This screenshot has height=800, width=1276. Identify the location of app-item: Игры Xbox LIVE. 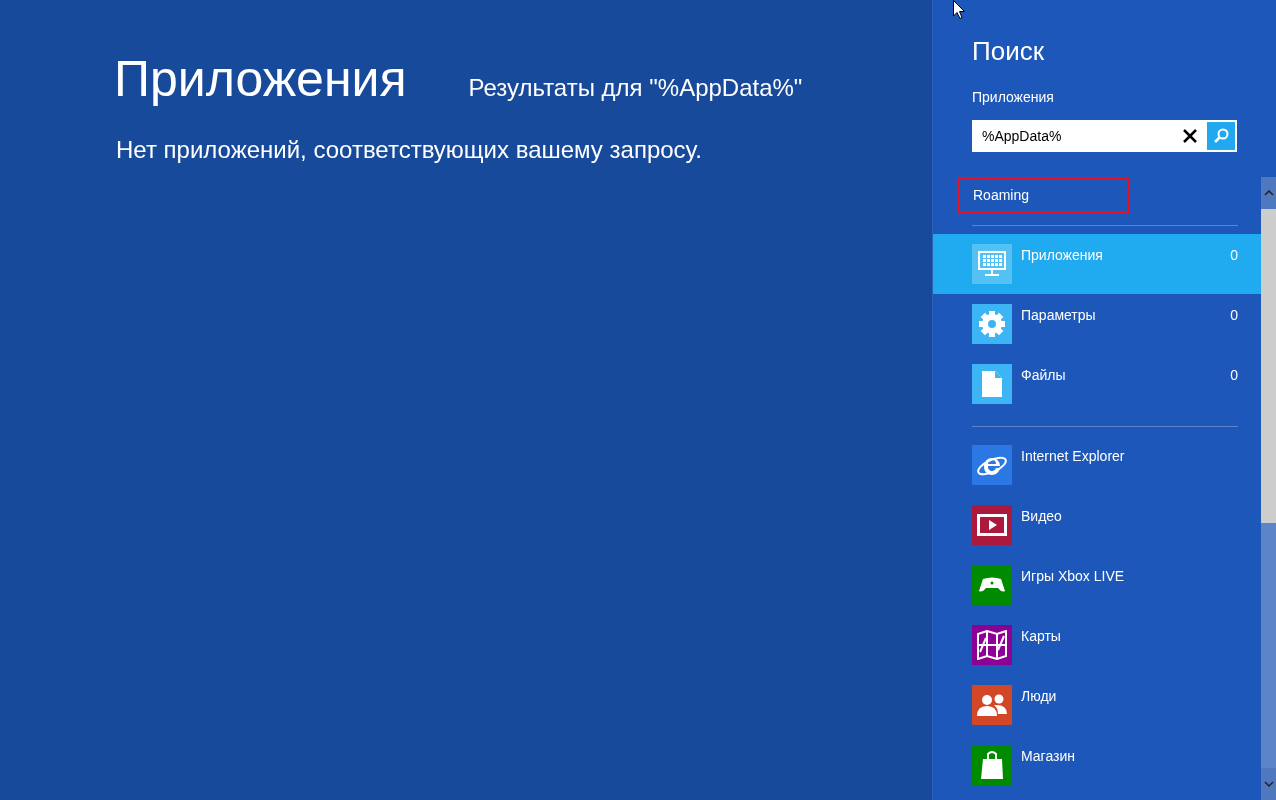
(1097, 585).